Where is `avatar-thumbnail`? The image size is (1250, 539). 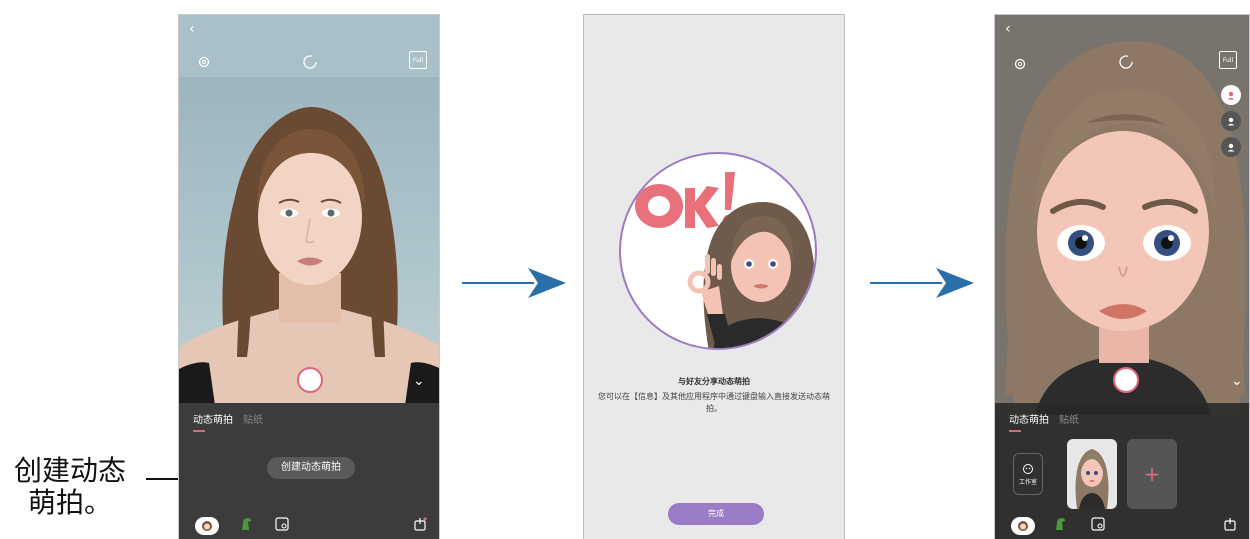
avatar-thumbnail is located at coordinates (1092, 474).